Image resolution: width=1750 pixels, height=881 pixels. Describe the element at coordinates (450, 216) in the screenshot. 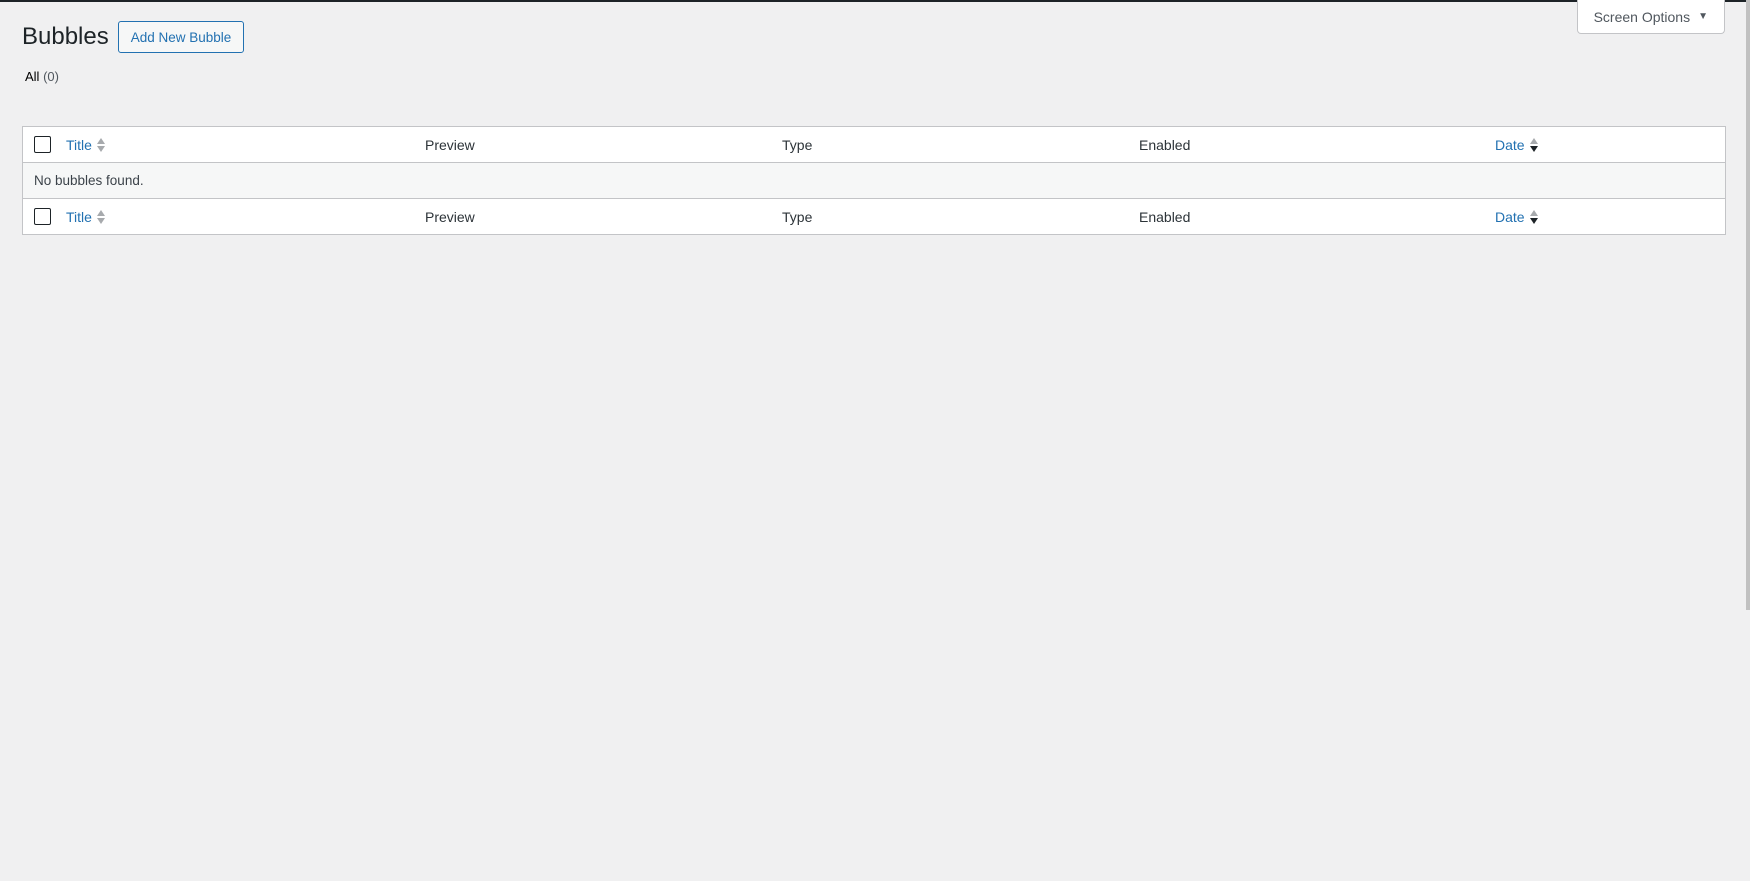

I see `column-preview-label-footer: Preview` at that location.